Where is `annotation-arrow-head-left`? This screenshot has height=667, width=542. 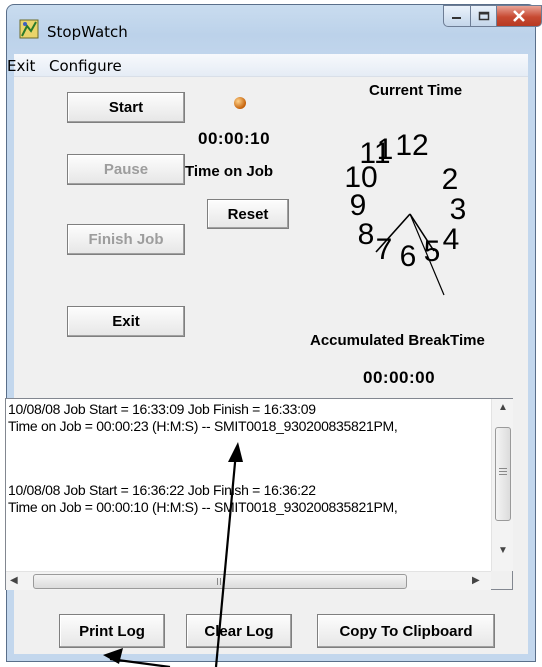
annotation-arrow-head-left is located at coordinates (113, 656).